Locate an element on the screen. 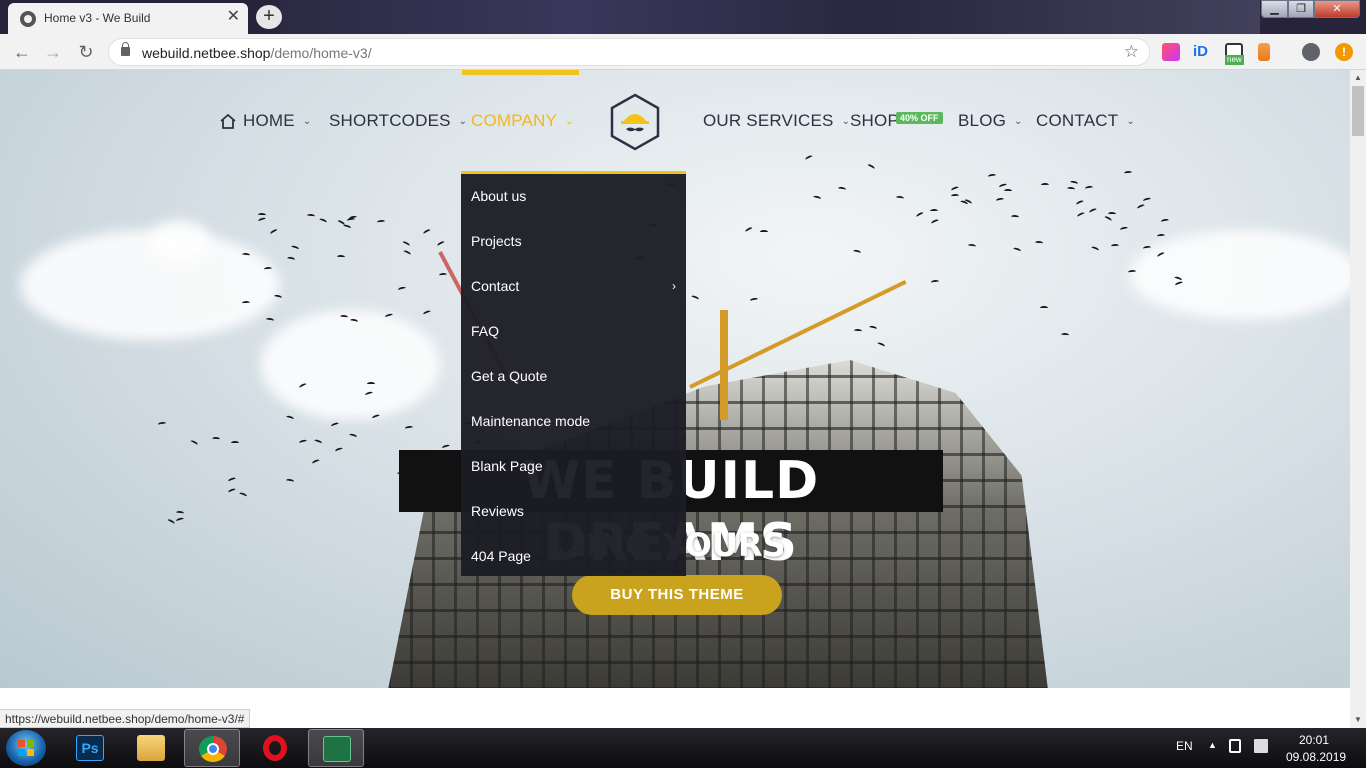  dropdown-item-about-us: About us is located at coordinates (573, 196).